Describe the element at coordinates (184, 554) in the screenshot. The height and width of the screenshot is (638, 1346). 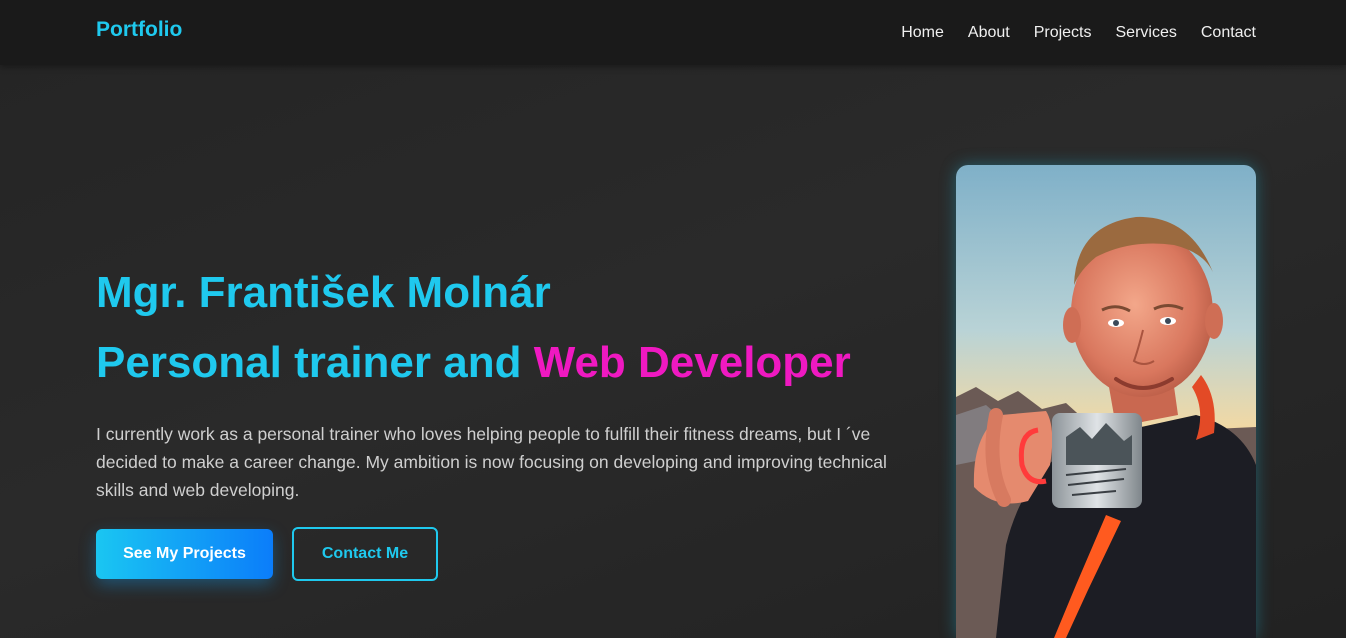
I see `see-projects-button: See My Projects` at that location.